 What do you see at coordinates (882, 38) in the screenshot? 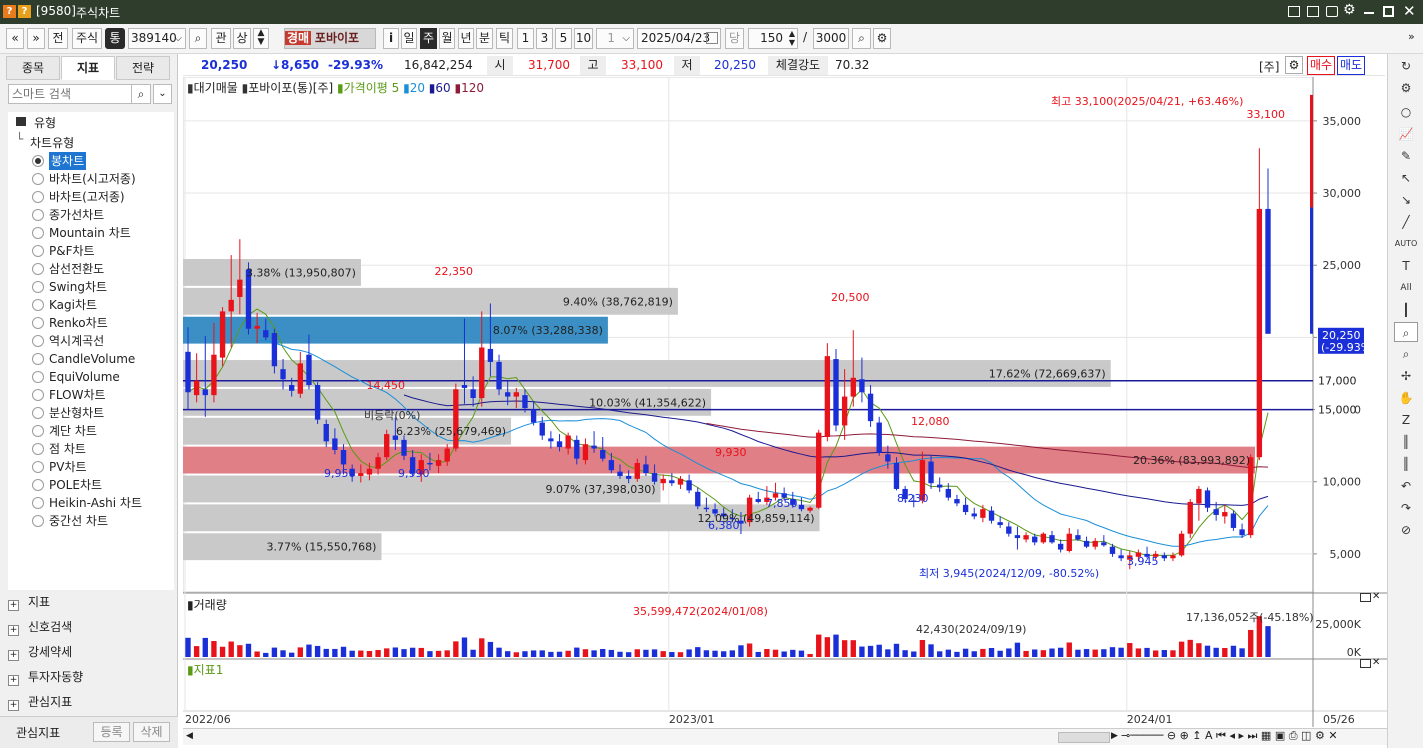
I see `toolbar-settings-gear-icon: ⚙` at bounding box center [882, 38].